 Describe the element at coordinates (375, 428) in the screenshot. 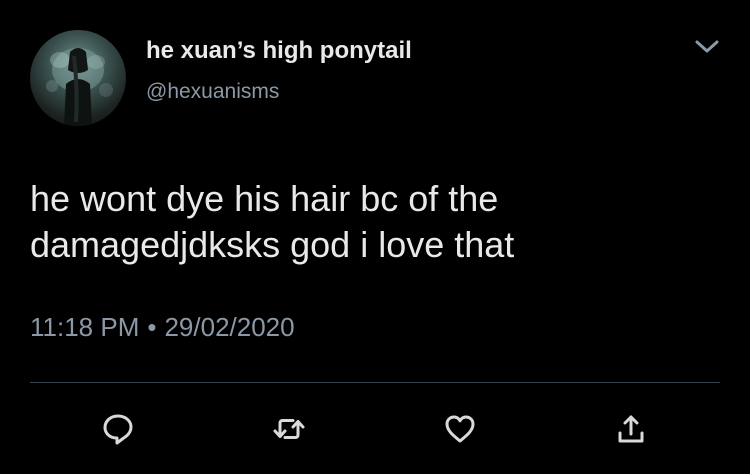

I see `action-bar` at that location.